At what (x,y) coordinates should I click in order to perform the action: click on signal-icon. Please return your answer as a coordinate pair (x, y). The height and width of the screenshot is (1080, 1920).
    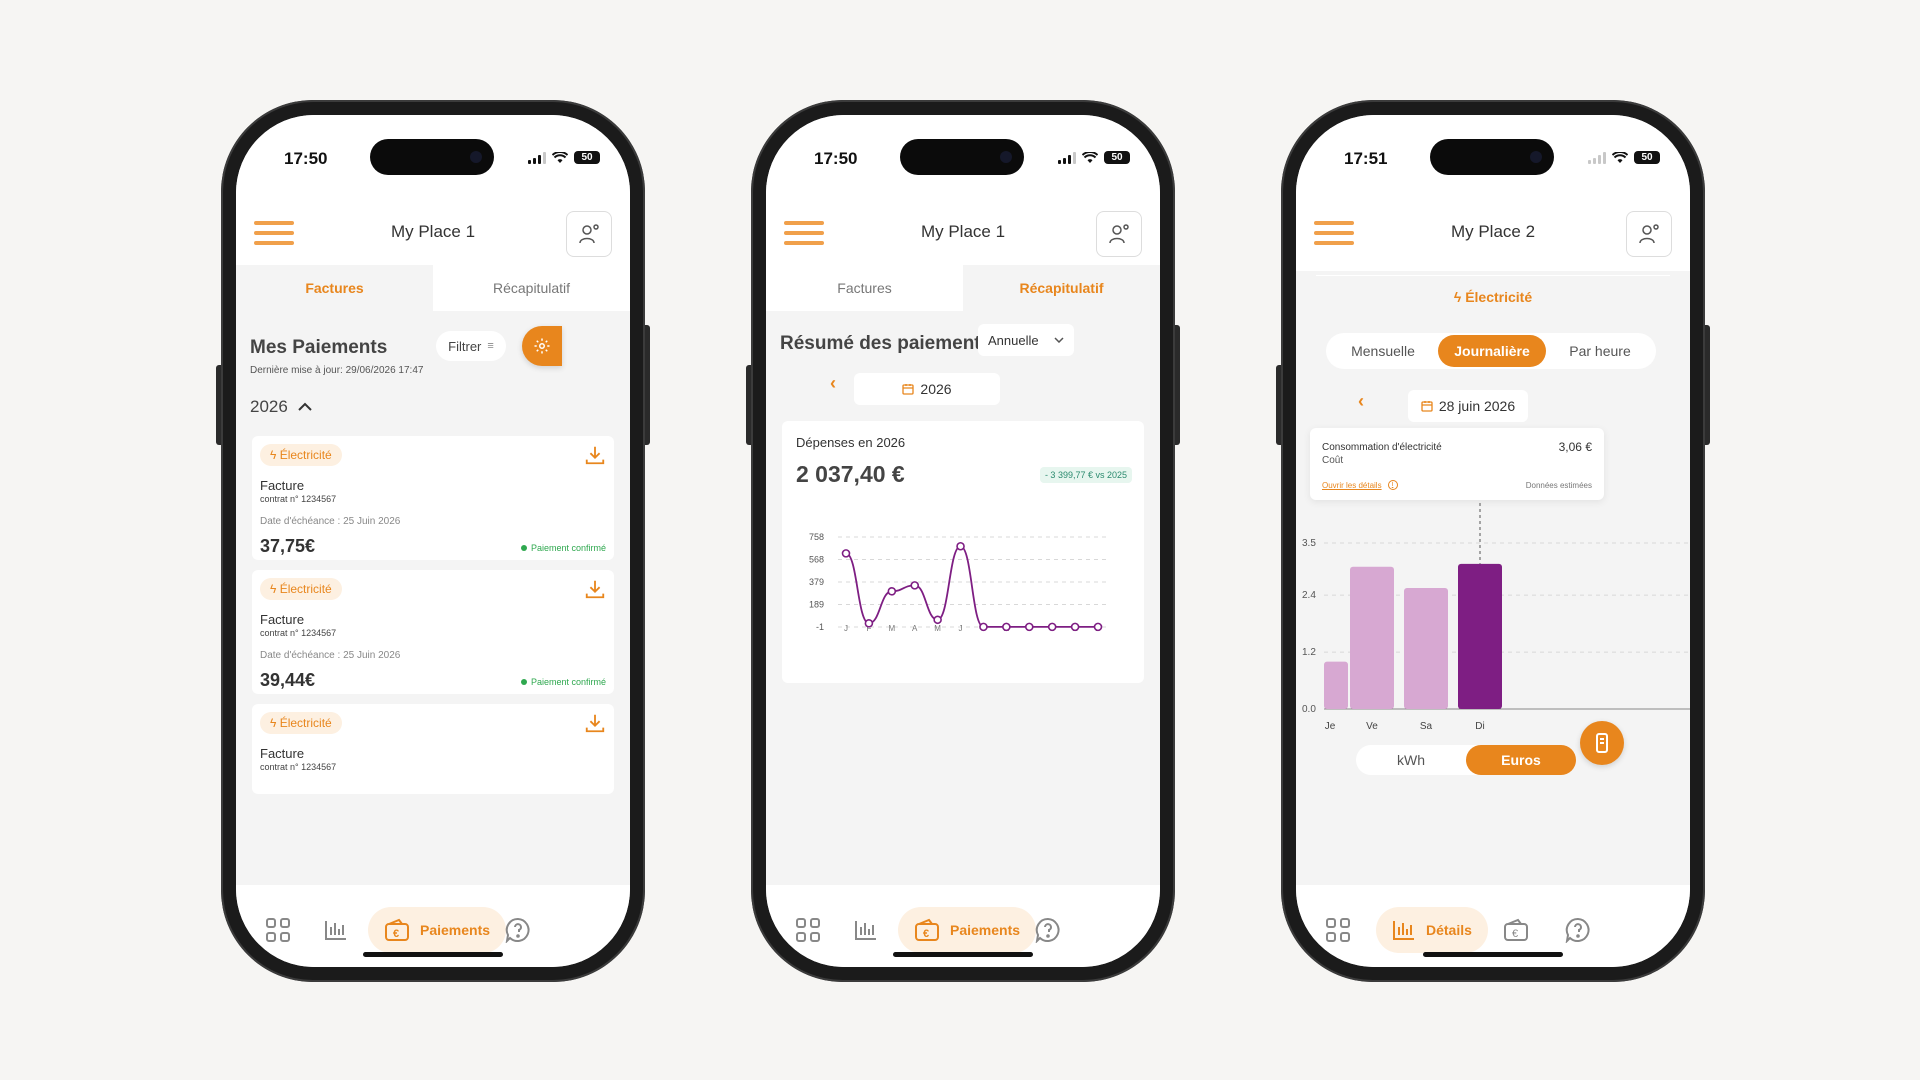
    Looking at the image, I should click on (537, 157).